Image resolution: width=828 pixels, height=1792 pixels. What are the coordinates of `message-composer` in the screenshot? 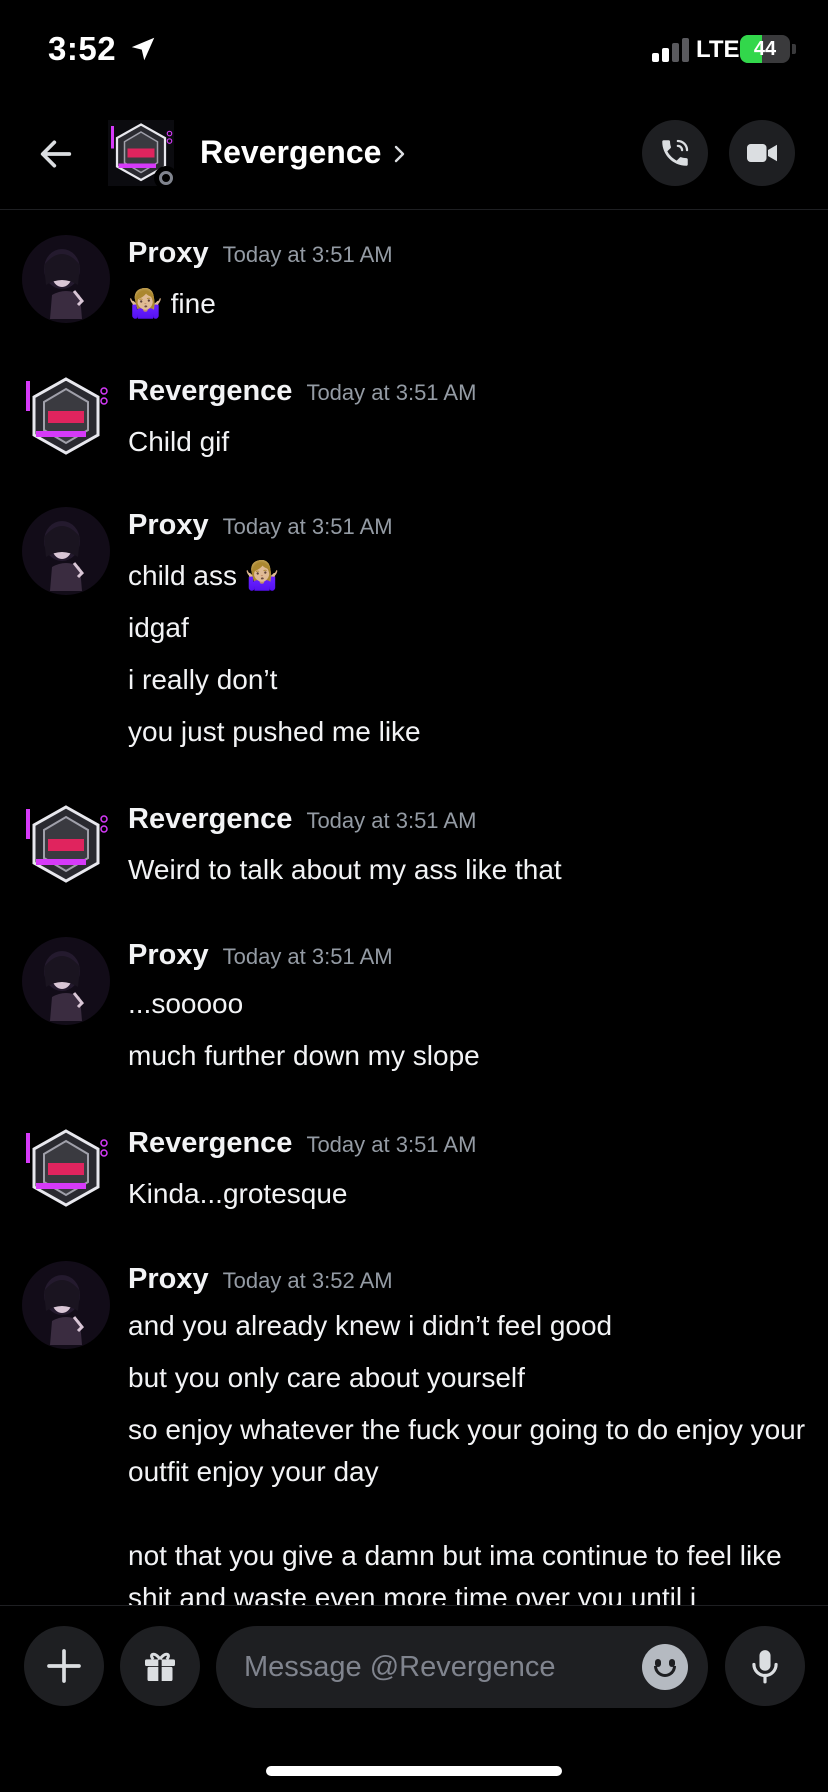 It's located at (414, 1698).